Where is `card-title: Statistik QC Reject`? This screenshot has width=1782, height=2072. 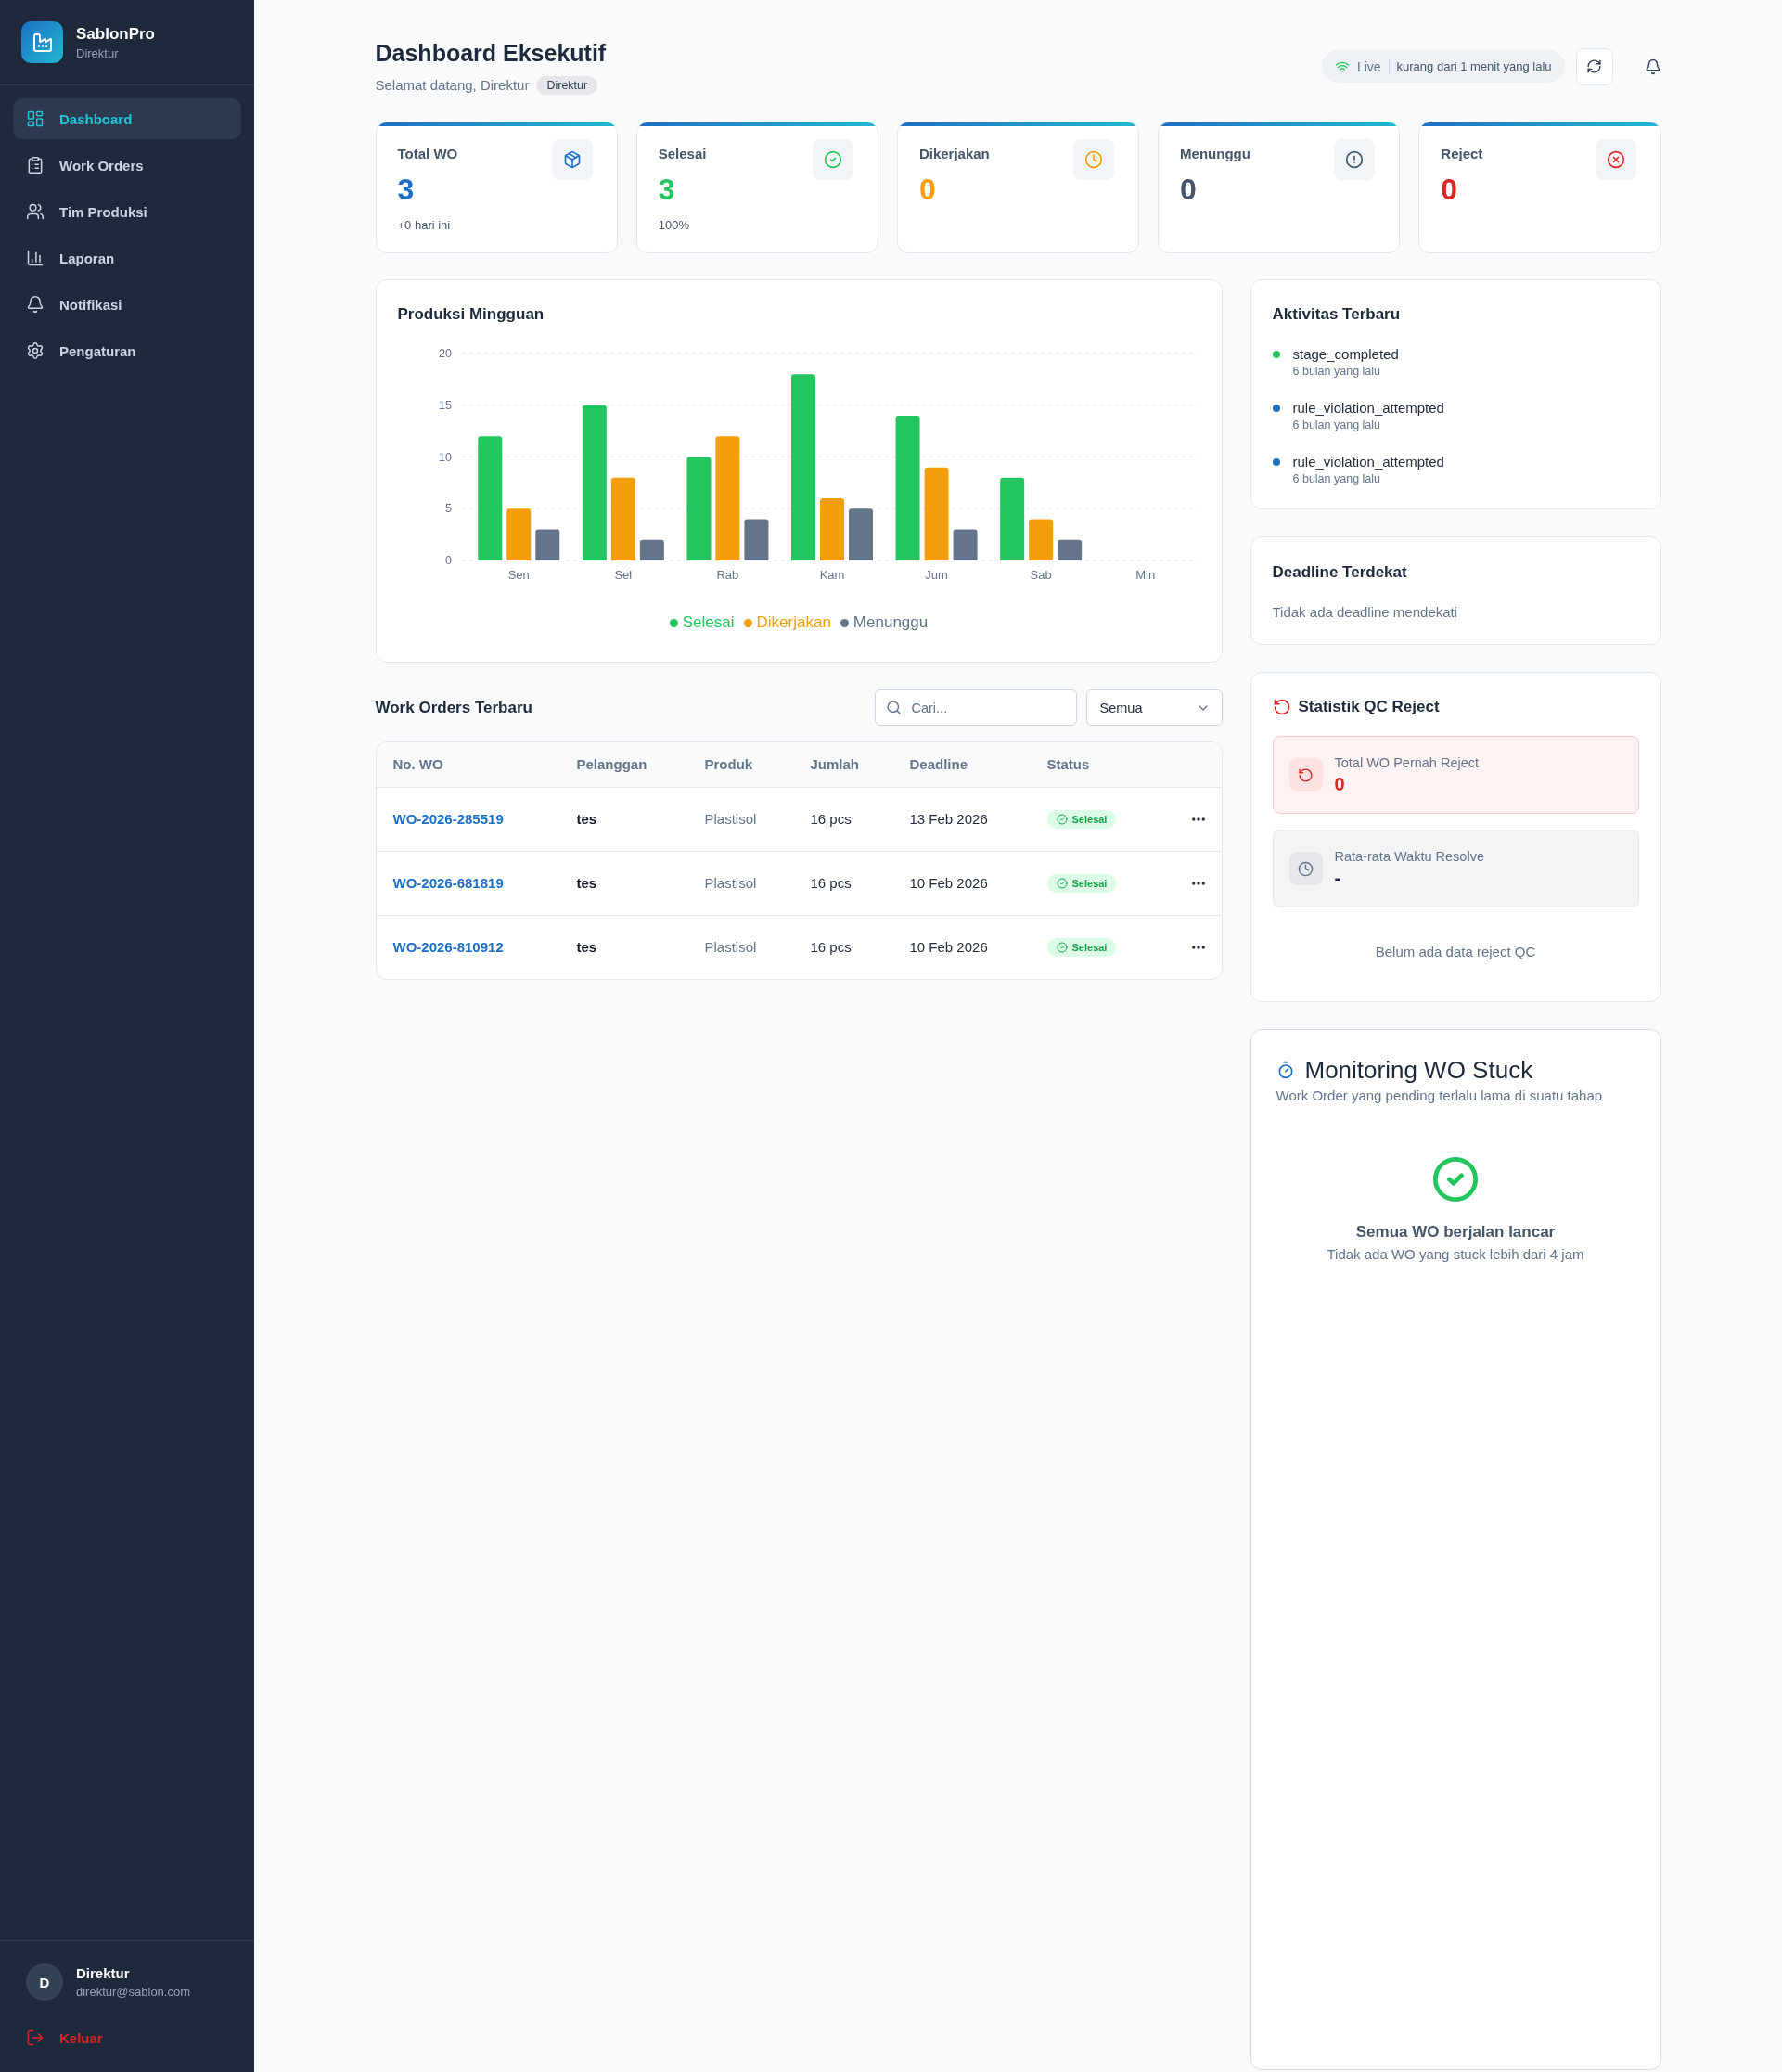 card-title: Statistik QC Reject is located at coordinates (1369, 707).